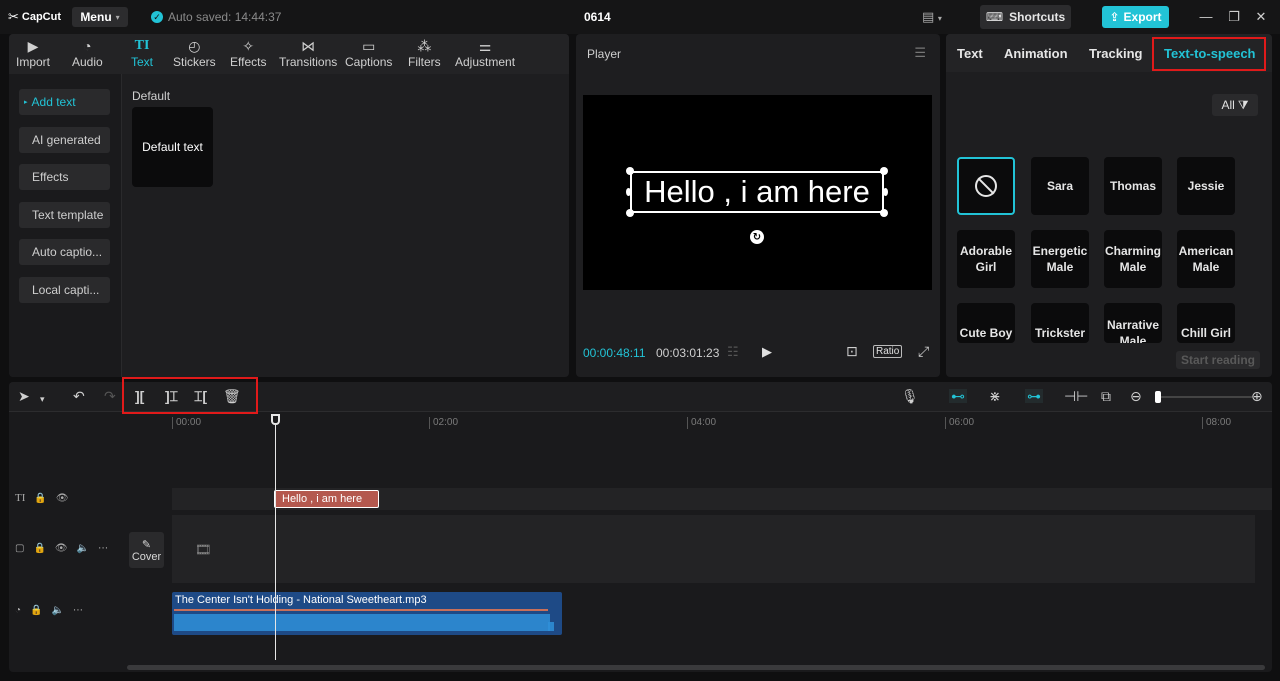 The height and width of the screenshot is (681, 1280). What do you see at coordinates (64, 215) in the screenshot?
I see `sidebar-item-text-template: Text template` at bounding box center [64, 215].